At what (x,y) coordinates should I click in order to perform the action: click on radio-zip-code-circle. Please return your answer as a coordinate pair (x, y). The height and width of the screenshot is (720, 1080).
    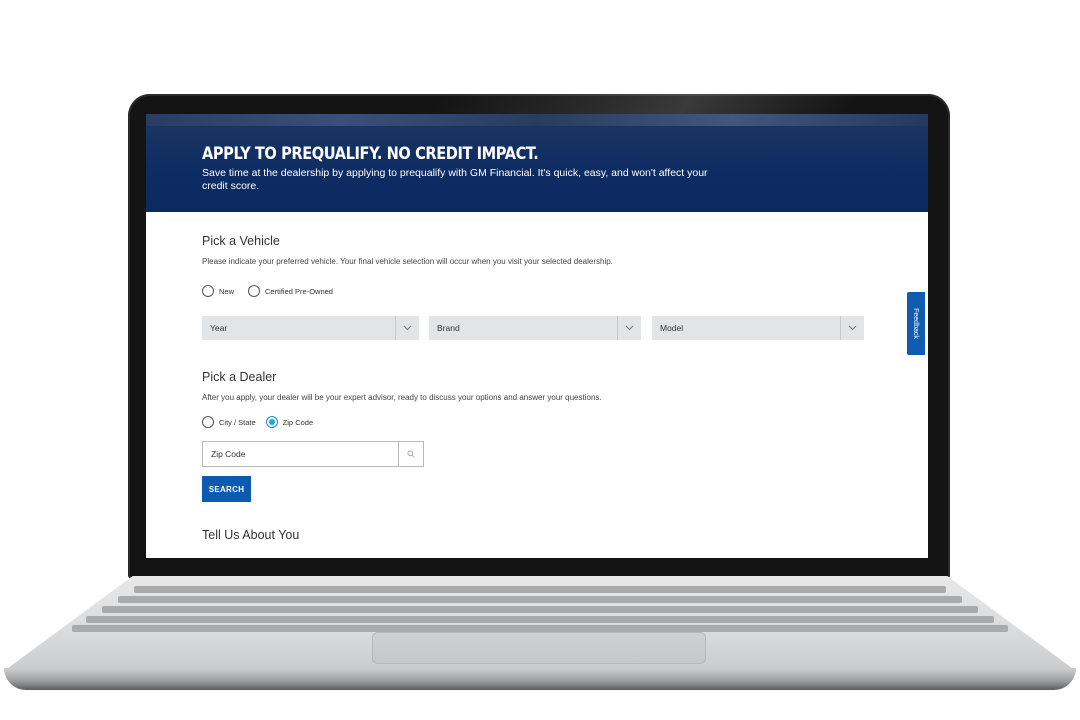
    Looking at the image, I should click on (271, 422).